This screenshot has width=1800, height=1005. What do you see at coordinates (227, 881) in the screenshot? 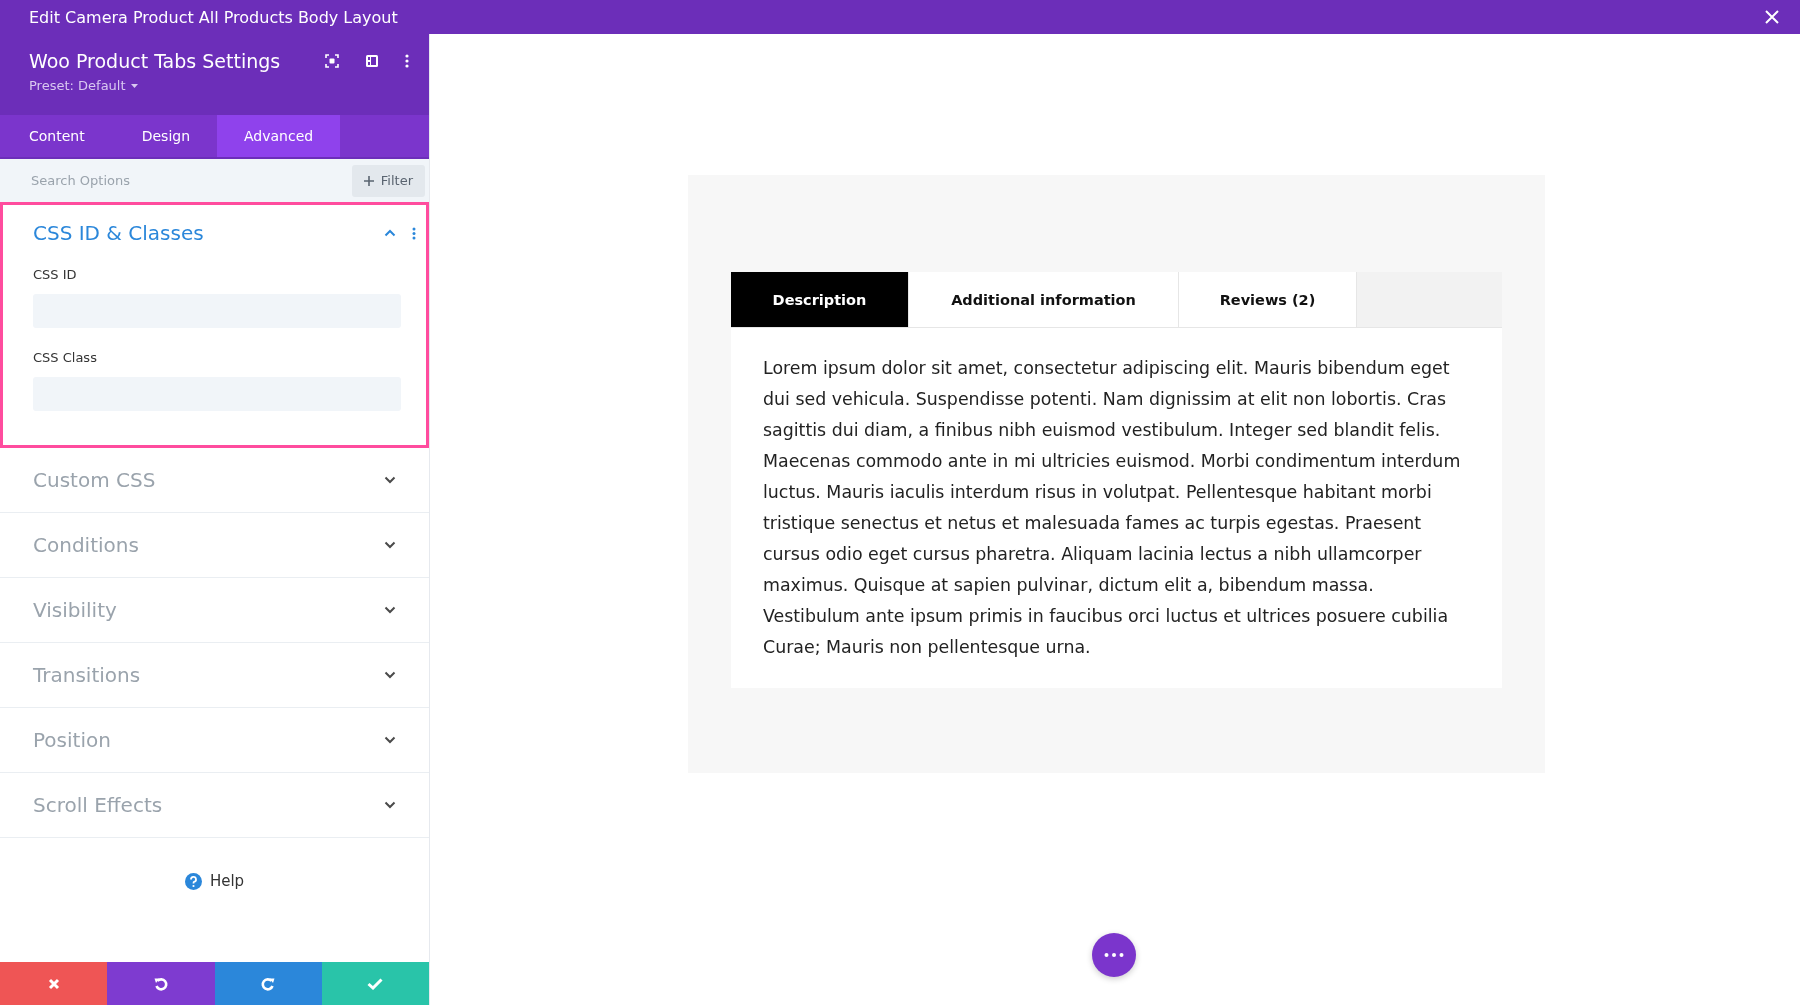
I see `help-link: Help` at bounding box center [227, 881].